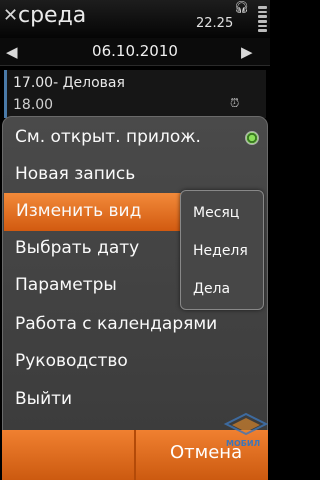  What do you see at coordinates (262, 19) in the screenshot?
I see `battery-icon` at bounding box center [262, 19].